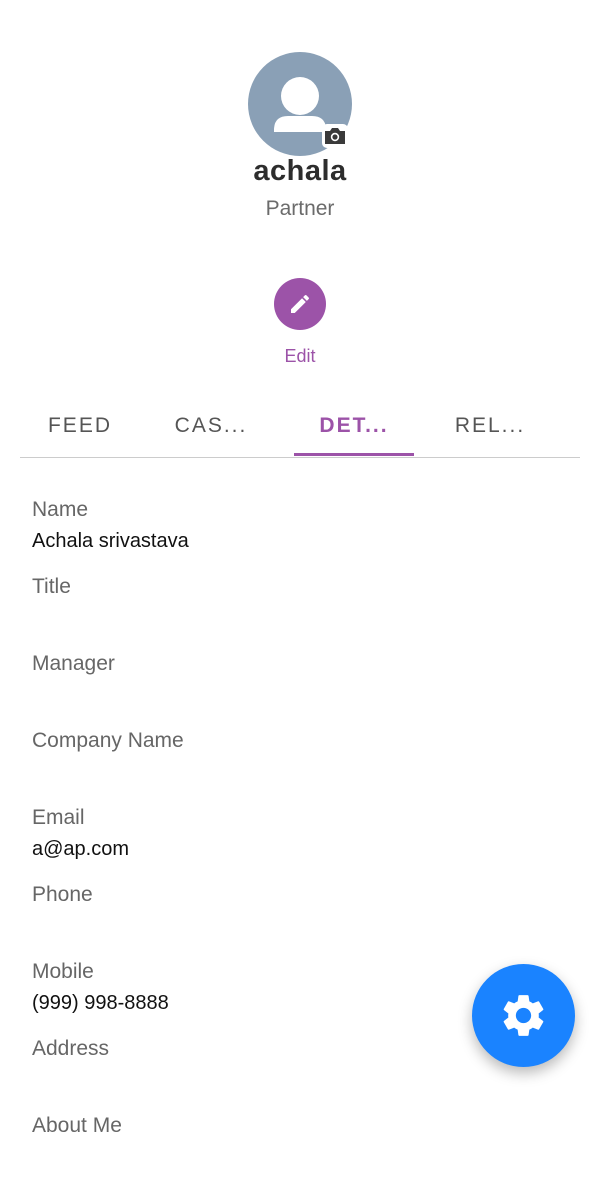 The width and height of the screenshot is (600, 1187). What do you see at coordinates (292, 849) in the screenshot?
I see `field-value: a@ap.com` at bounding box center [292, 849].